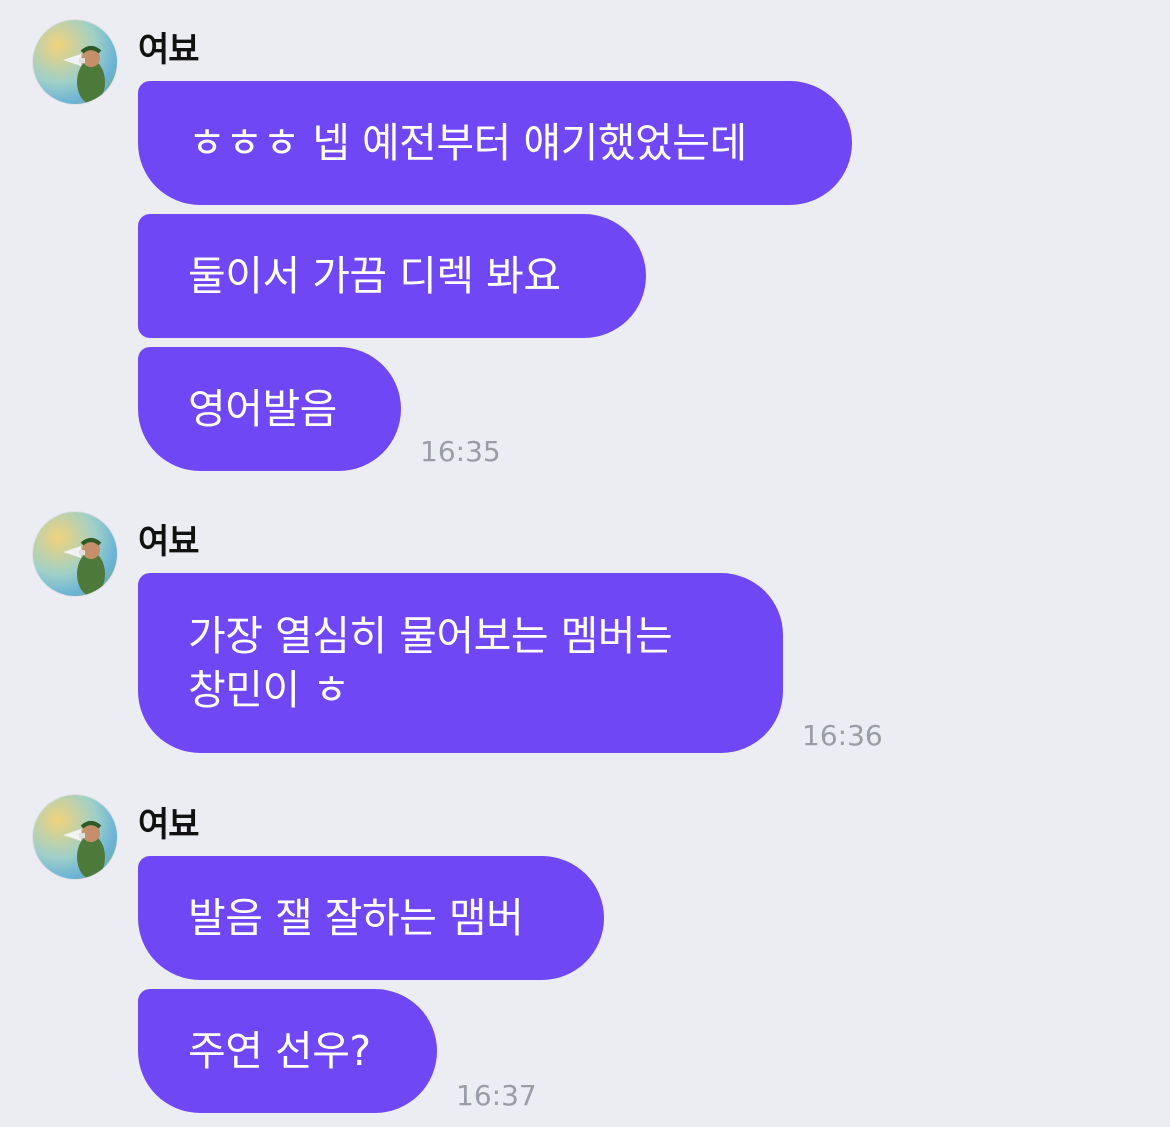  I want to click on message-bubble: 둘이서 가끔 디렉 봐요, so click(392, 276).